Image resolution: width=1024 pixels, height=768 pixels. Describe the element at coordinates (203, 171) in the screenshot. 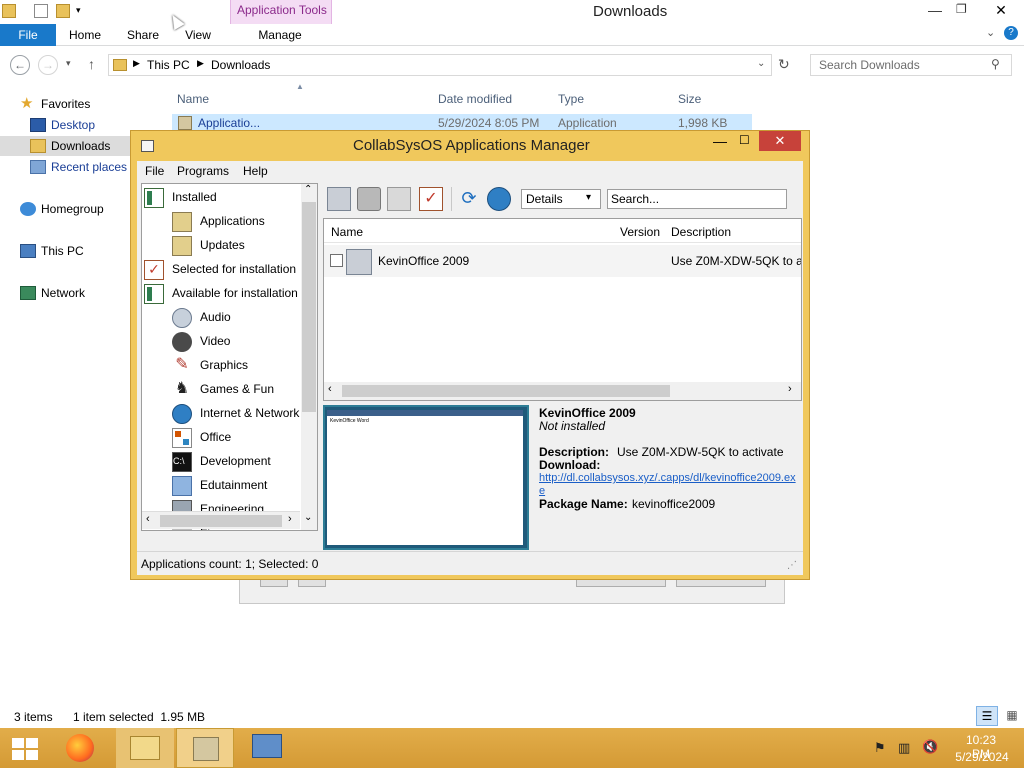

I see `menu-programs: Programs` at that location.